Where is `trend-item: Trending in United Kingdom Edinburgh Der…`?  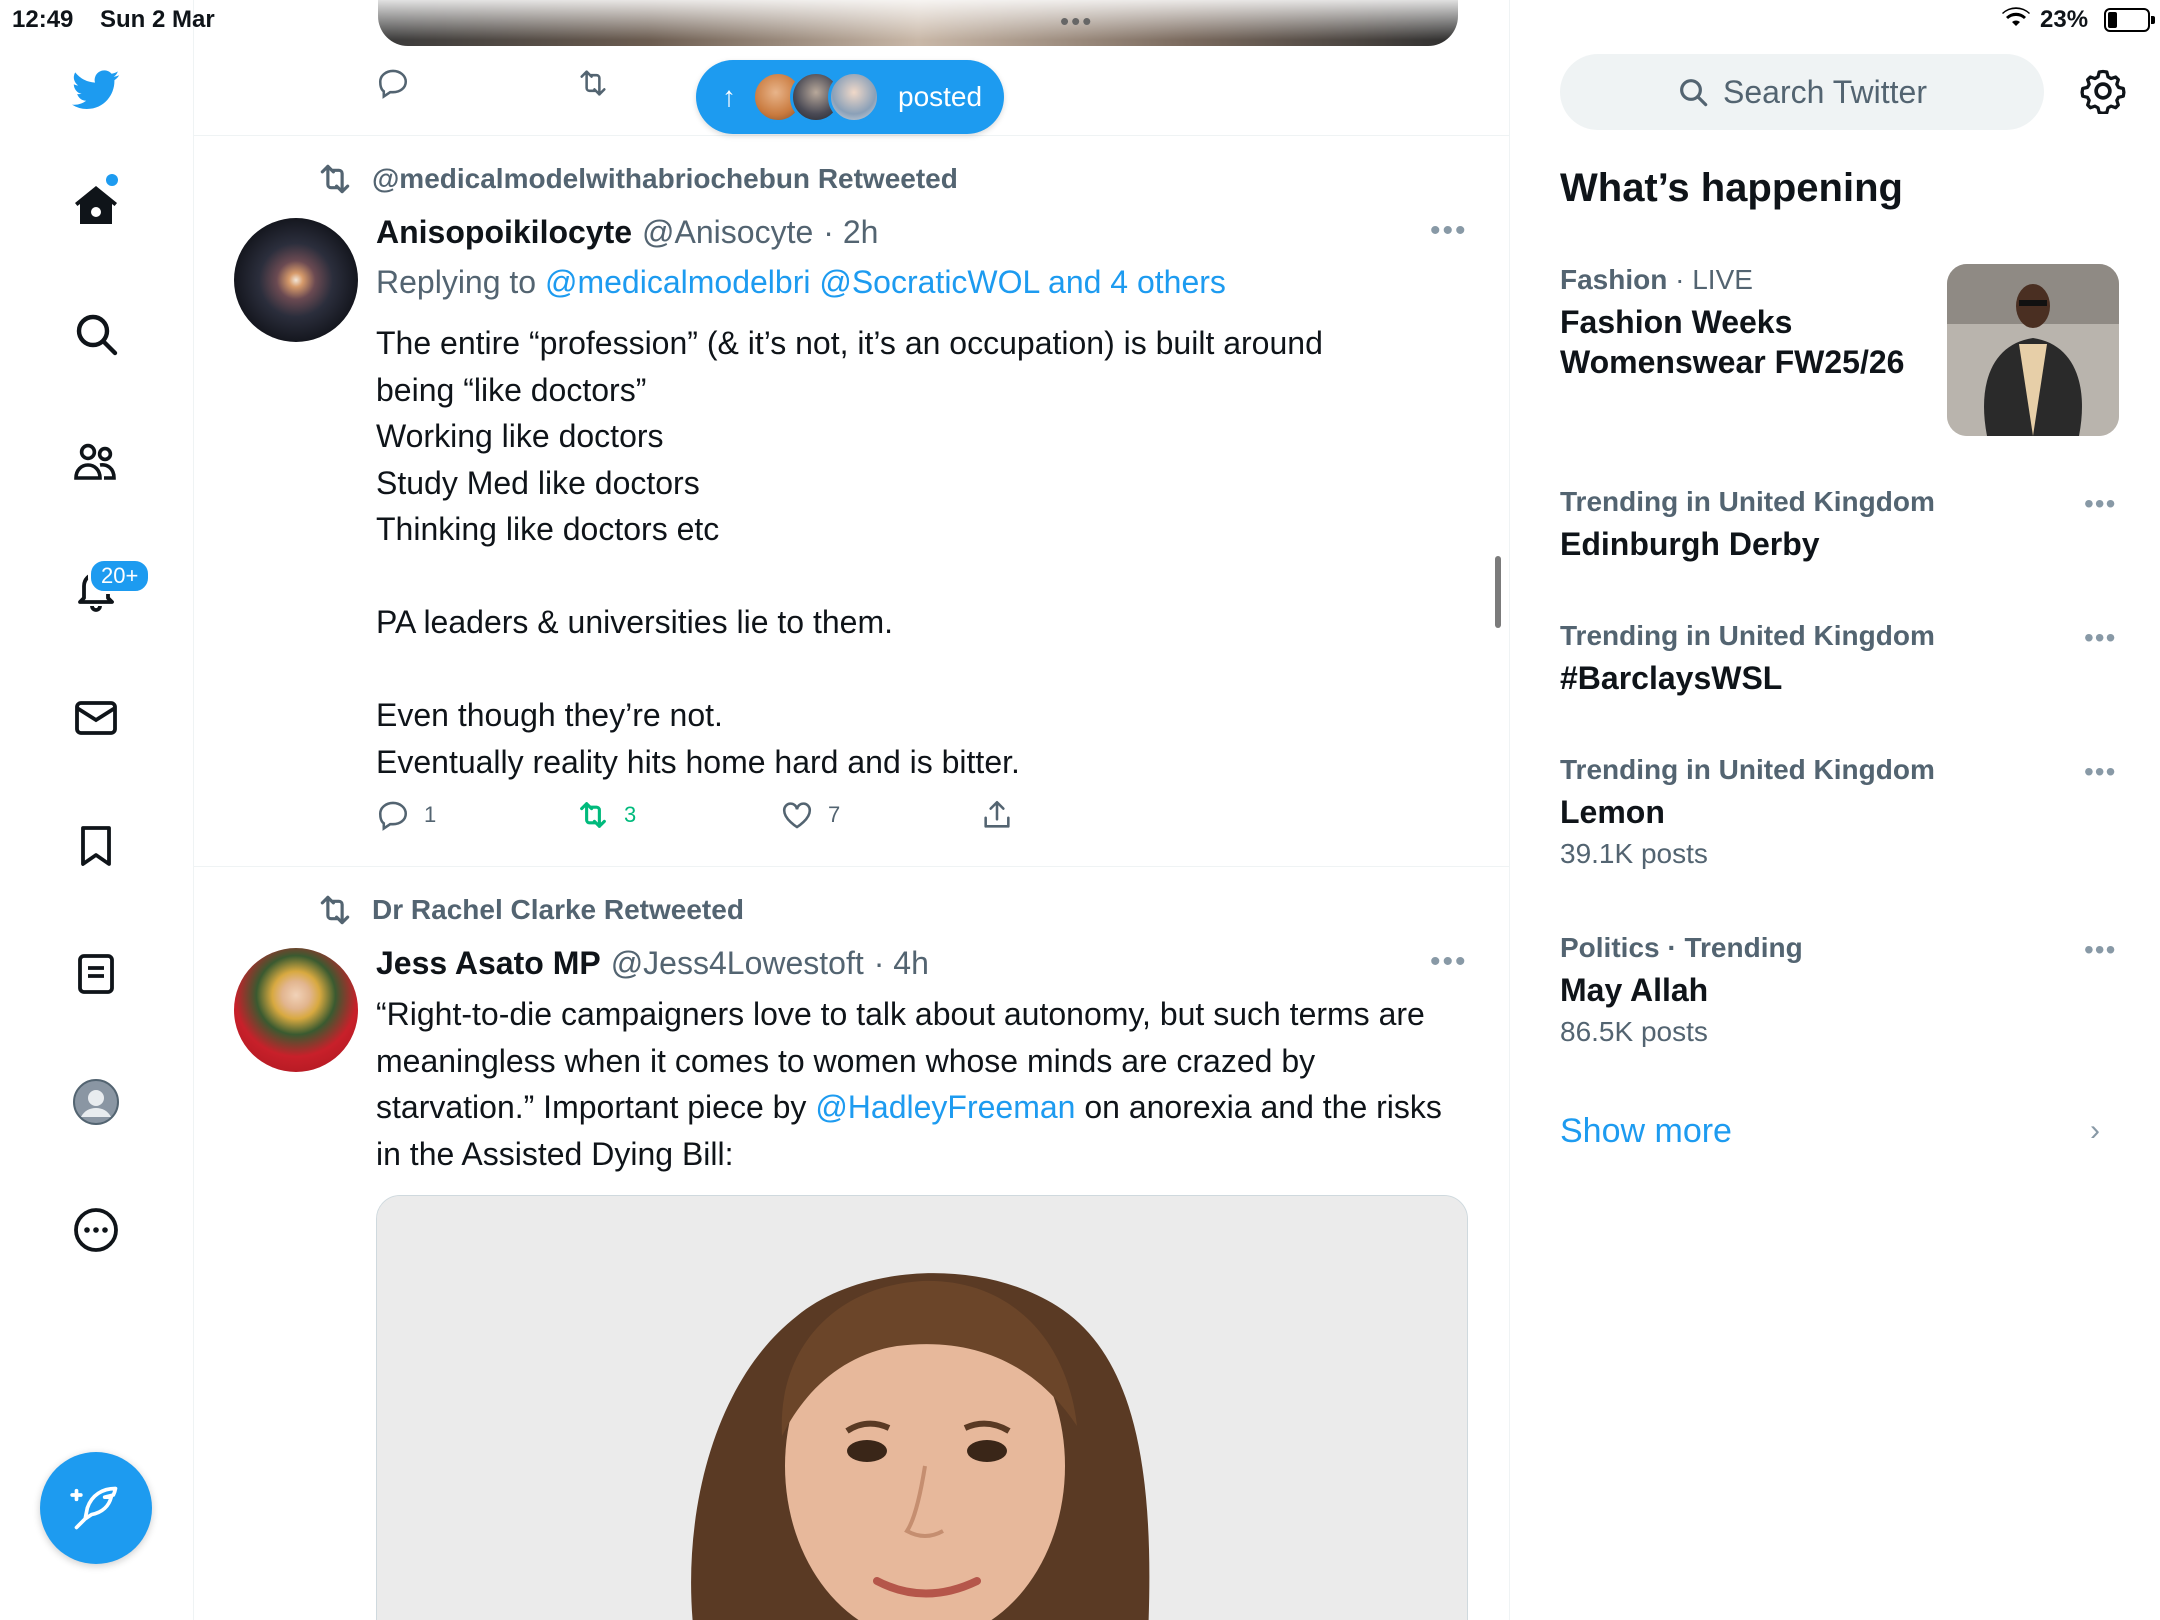 trend-item: Trending in United Kingdom Edinburgh Der… is located at coordinates (1840, 525).